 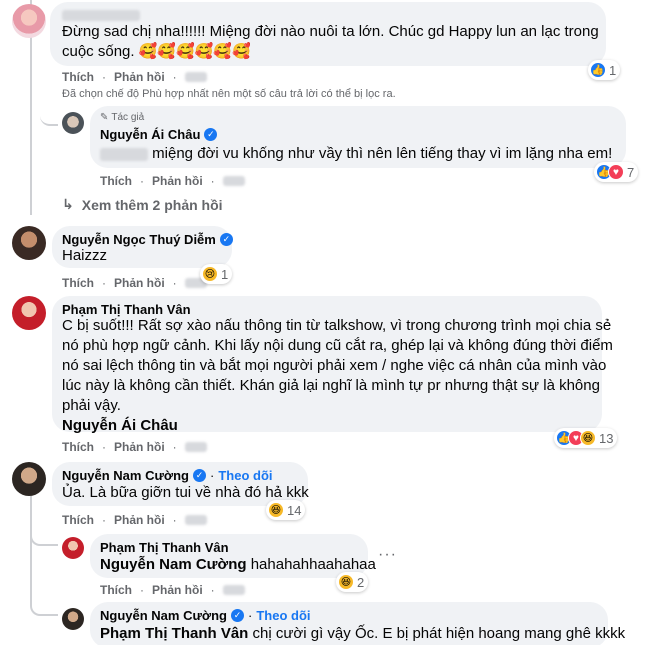 I want to click on comment-bubble: Nguyễn Ngọc Thuý Diễm ✓ Haizzz, so click(x=142, y=247).